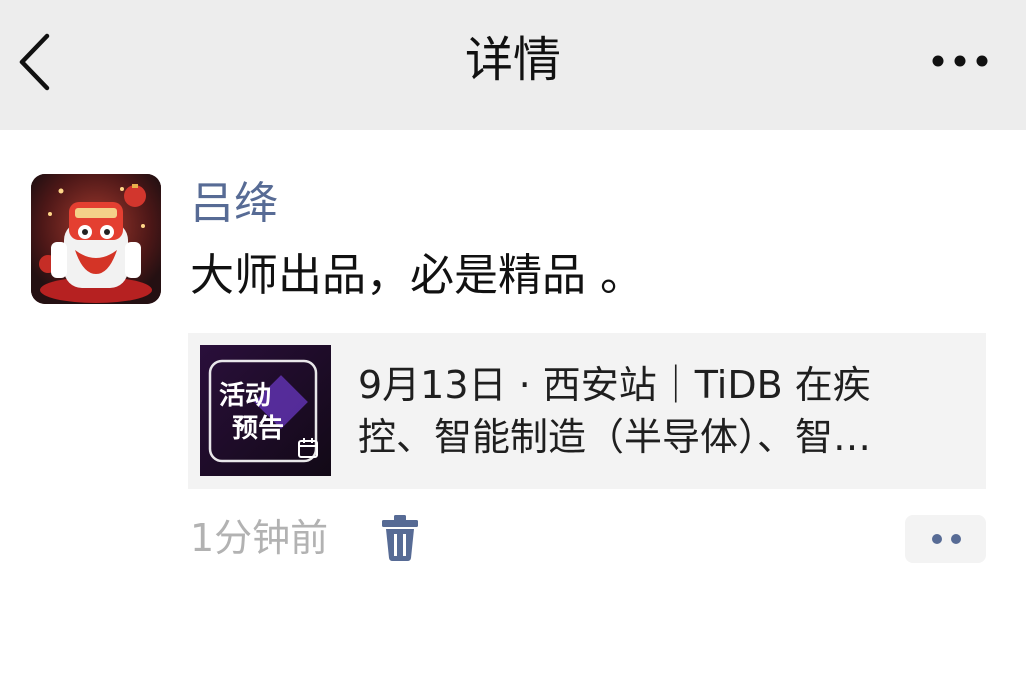 The width and height of the screenshot is (1026, 700). I want to click on article-title-line-1: 9月13日 · 西安站｜TiDB 在疾, so click(614, 385).